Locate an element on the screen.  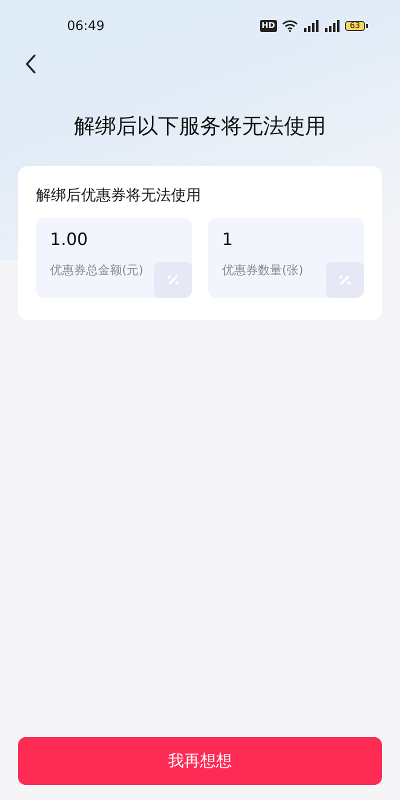
stat-value: 1 is located at coordinates (228, 240).